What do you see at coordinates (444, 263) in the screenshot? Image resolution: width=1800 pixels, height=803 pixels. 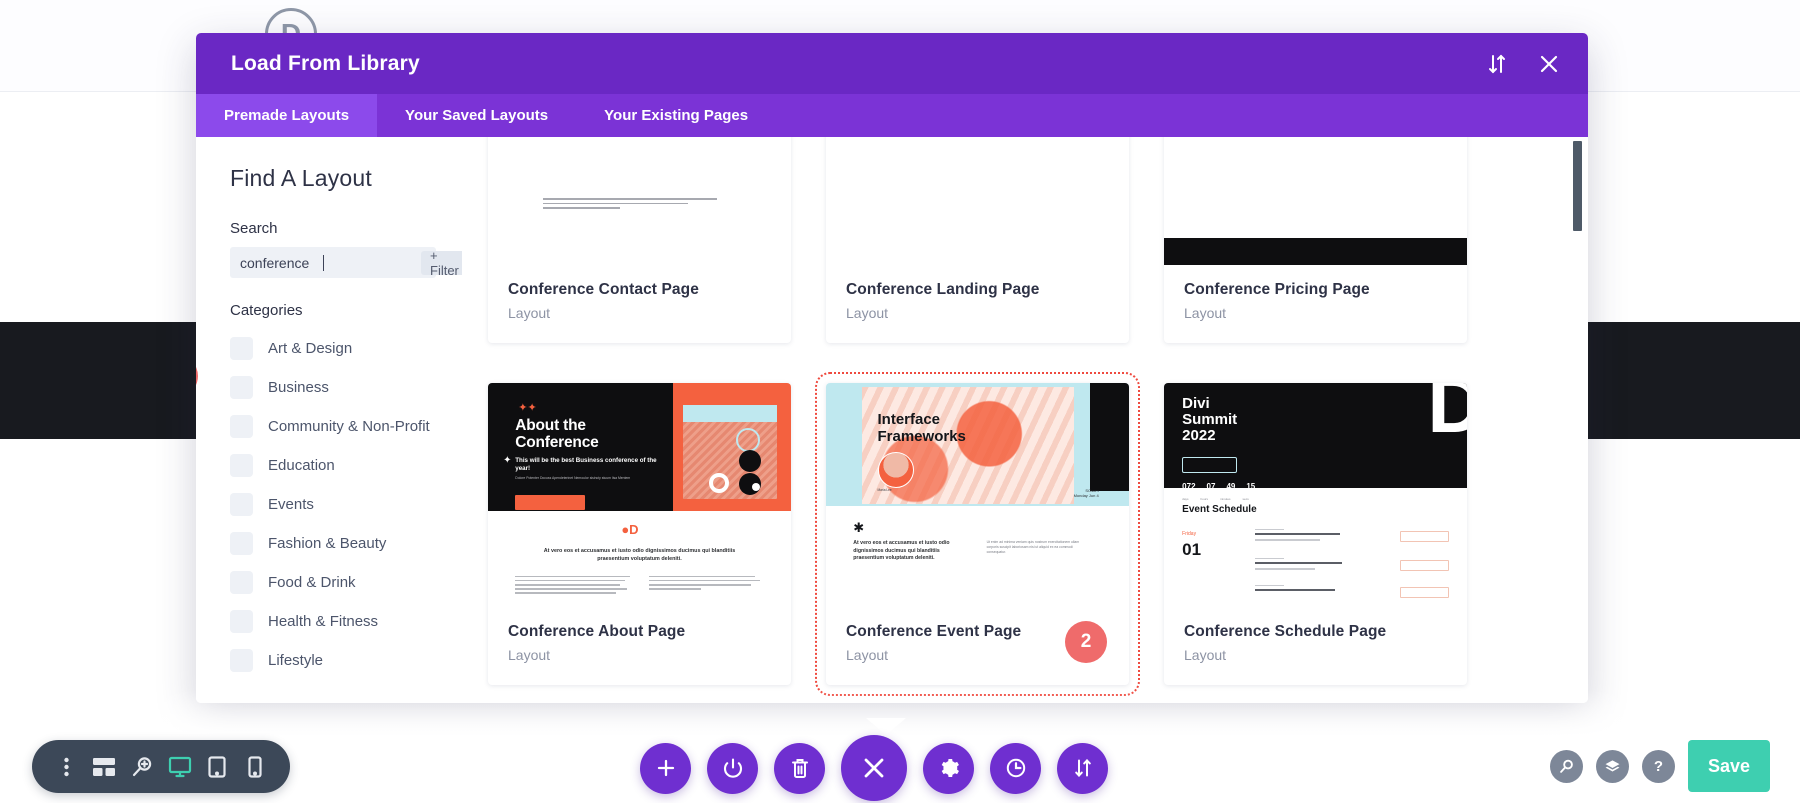 I see `filter-button: + Filter` at bounding box center [444, 263].